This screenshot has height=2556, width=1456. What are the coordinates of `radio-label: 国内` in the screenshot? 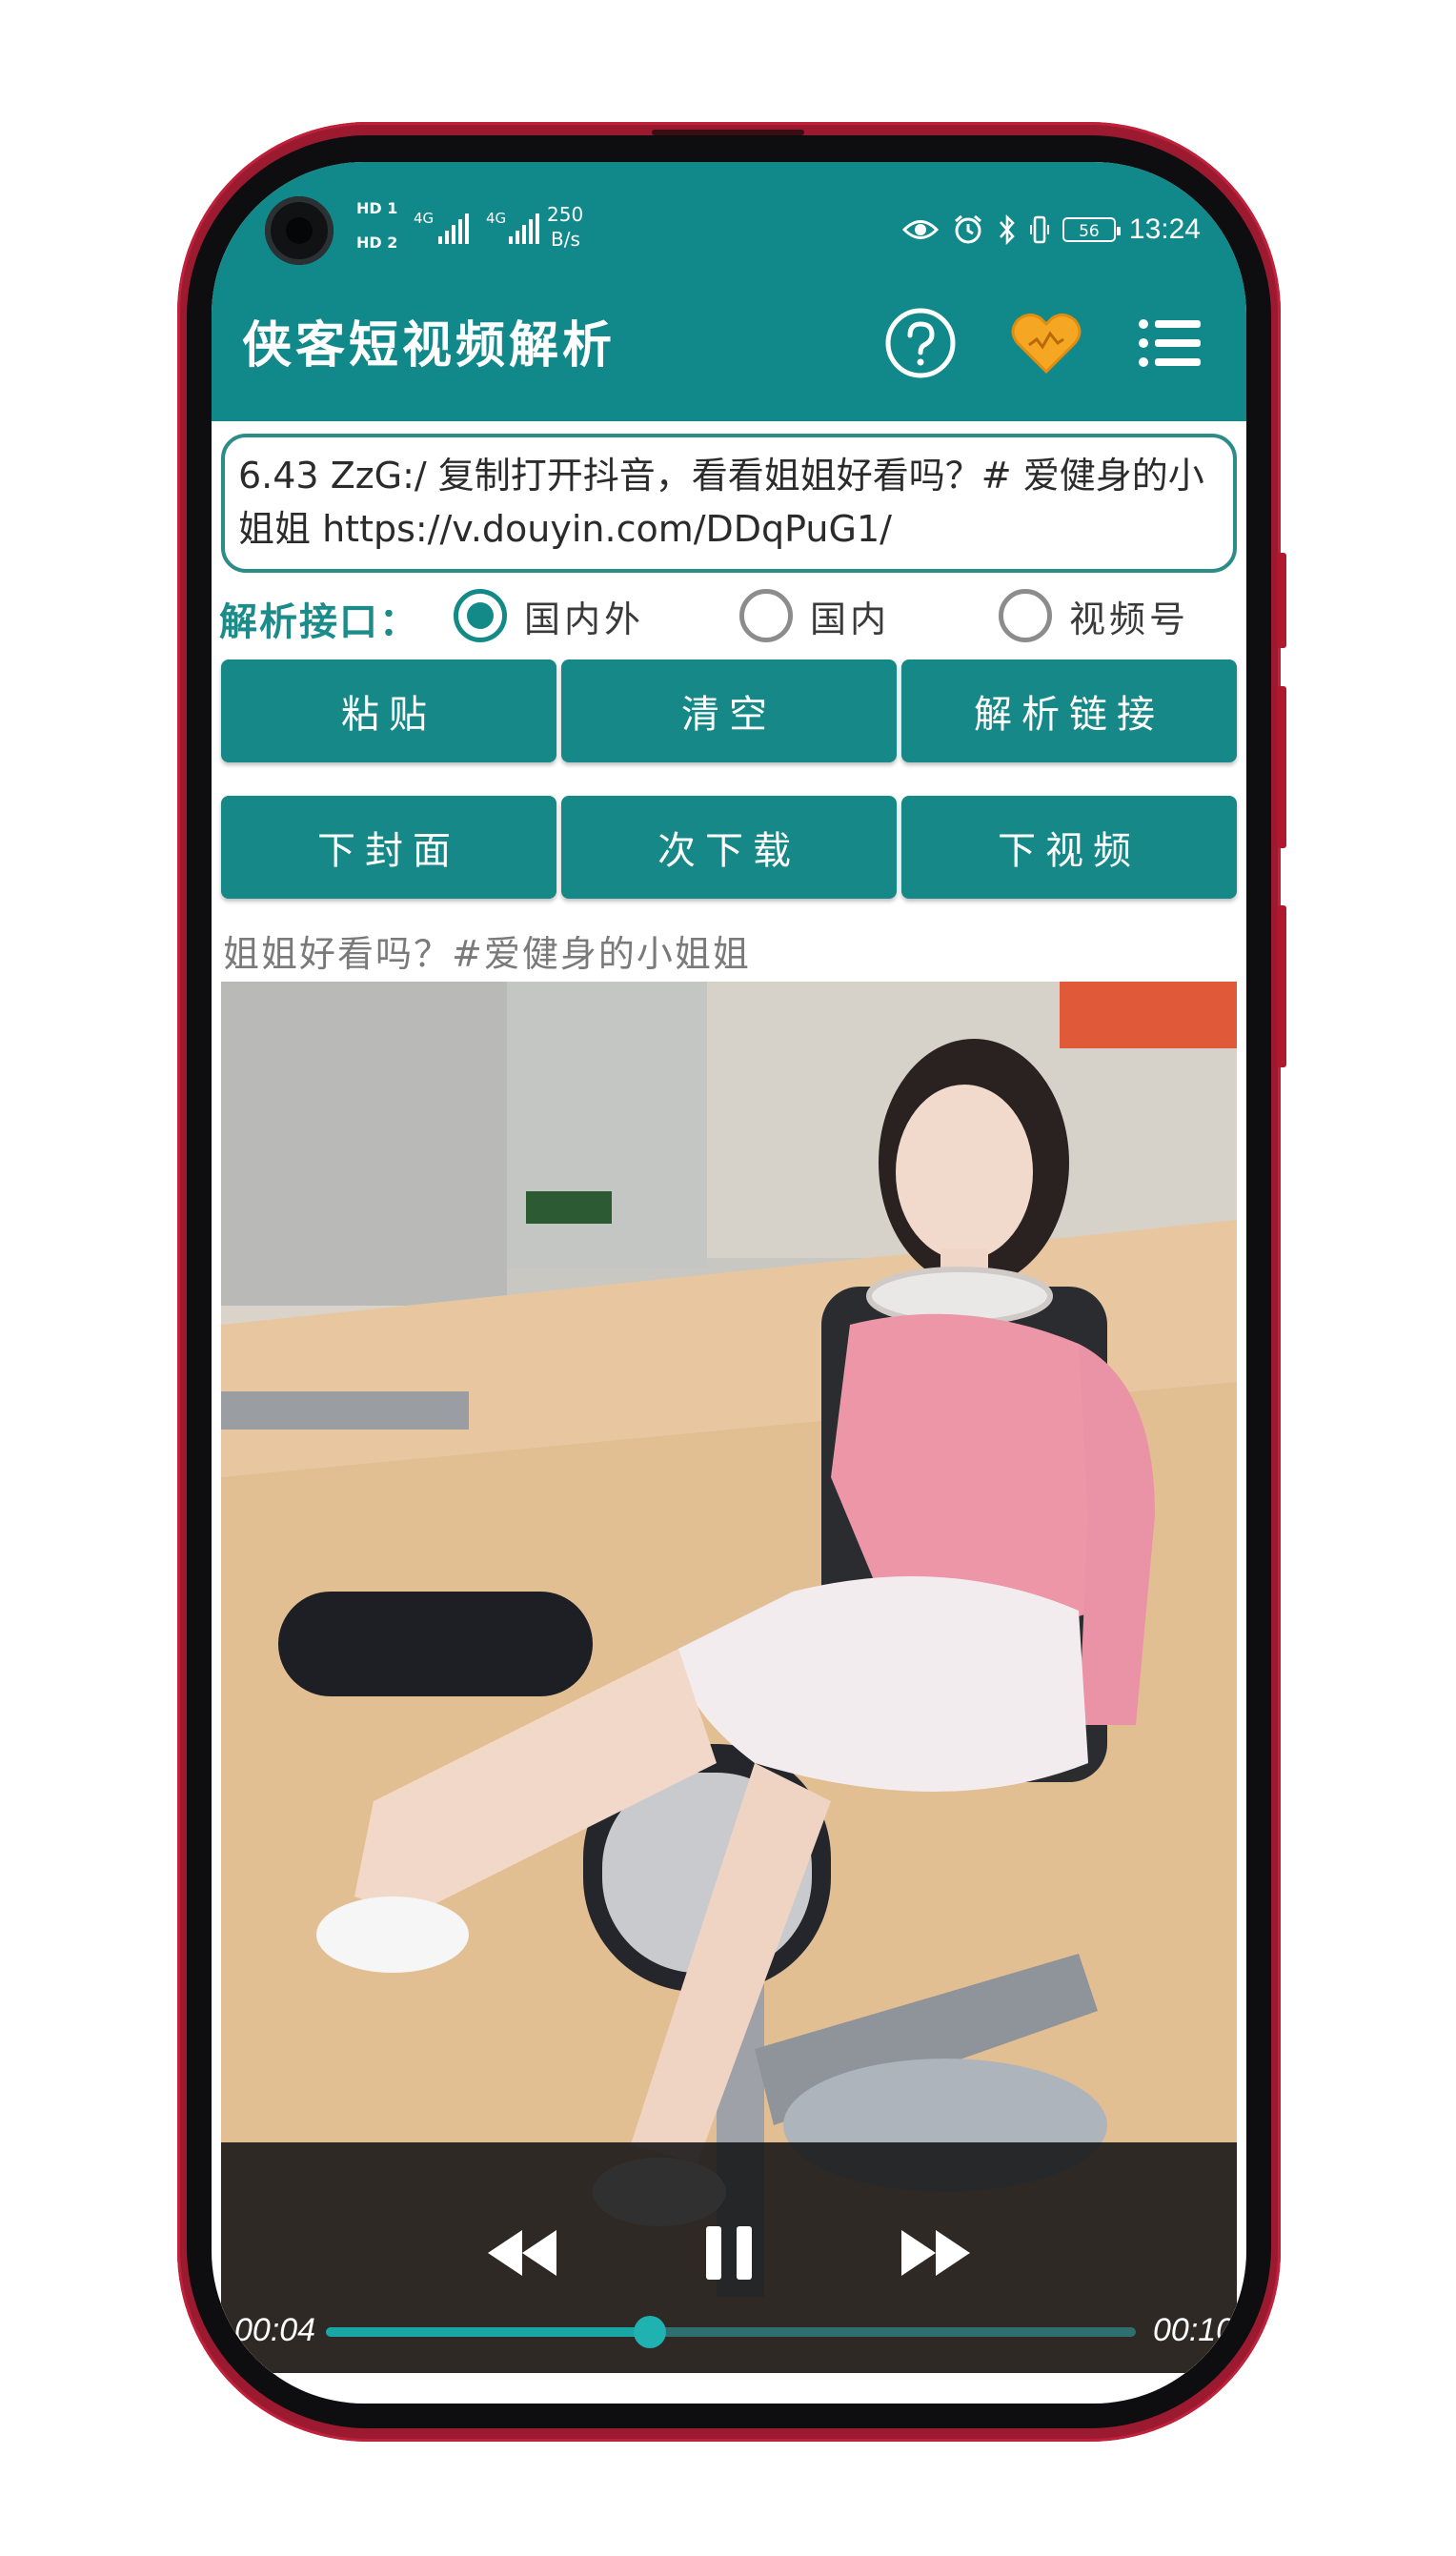 It's located at (851, 619).